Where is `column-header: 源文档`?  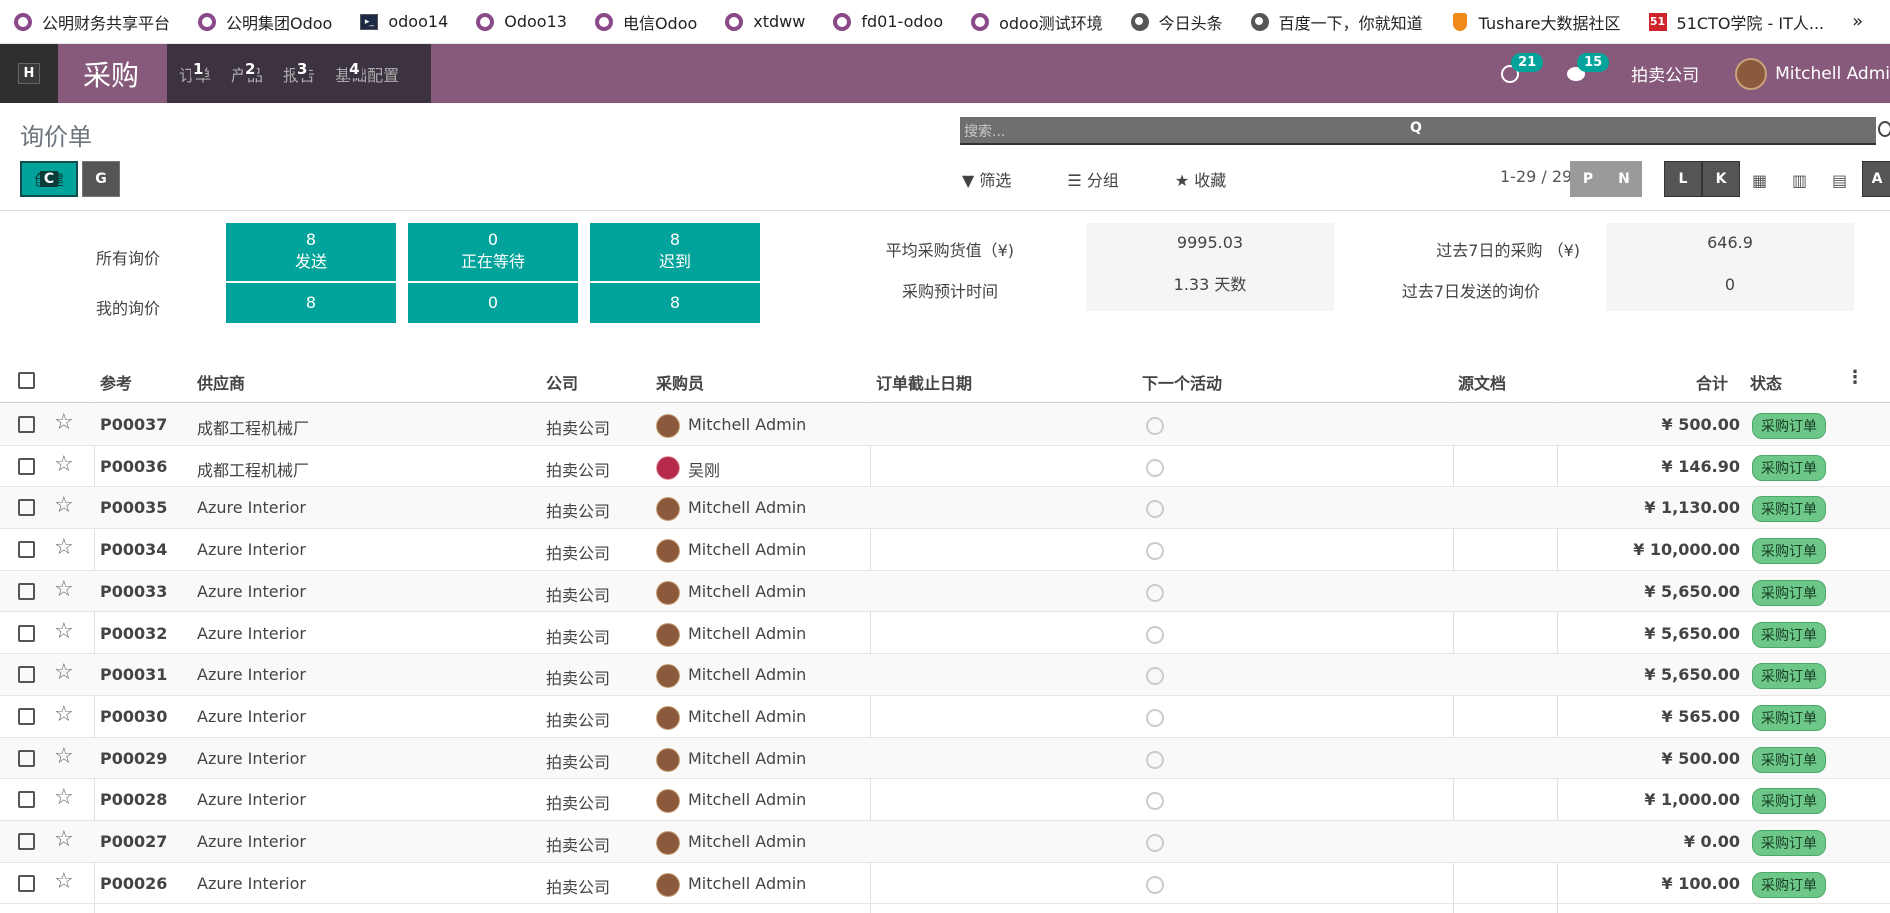 column-header: 源文档 is located at coordinates (1482, 382).